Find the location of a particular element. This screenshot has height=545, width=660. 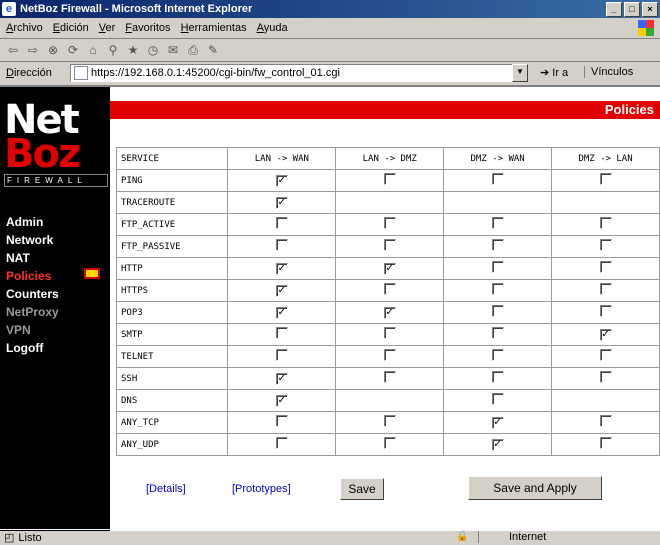

nav-nat: NAT is located at coordinates (32, 258).